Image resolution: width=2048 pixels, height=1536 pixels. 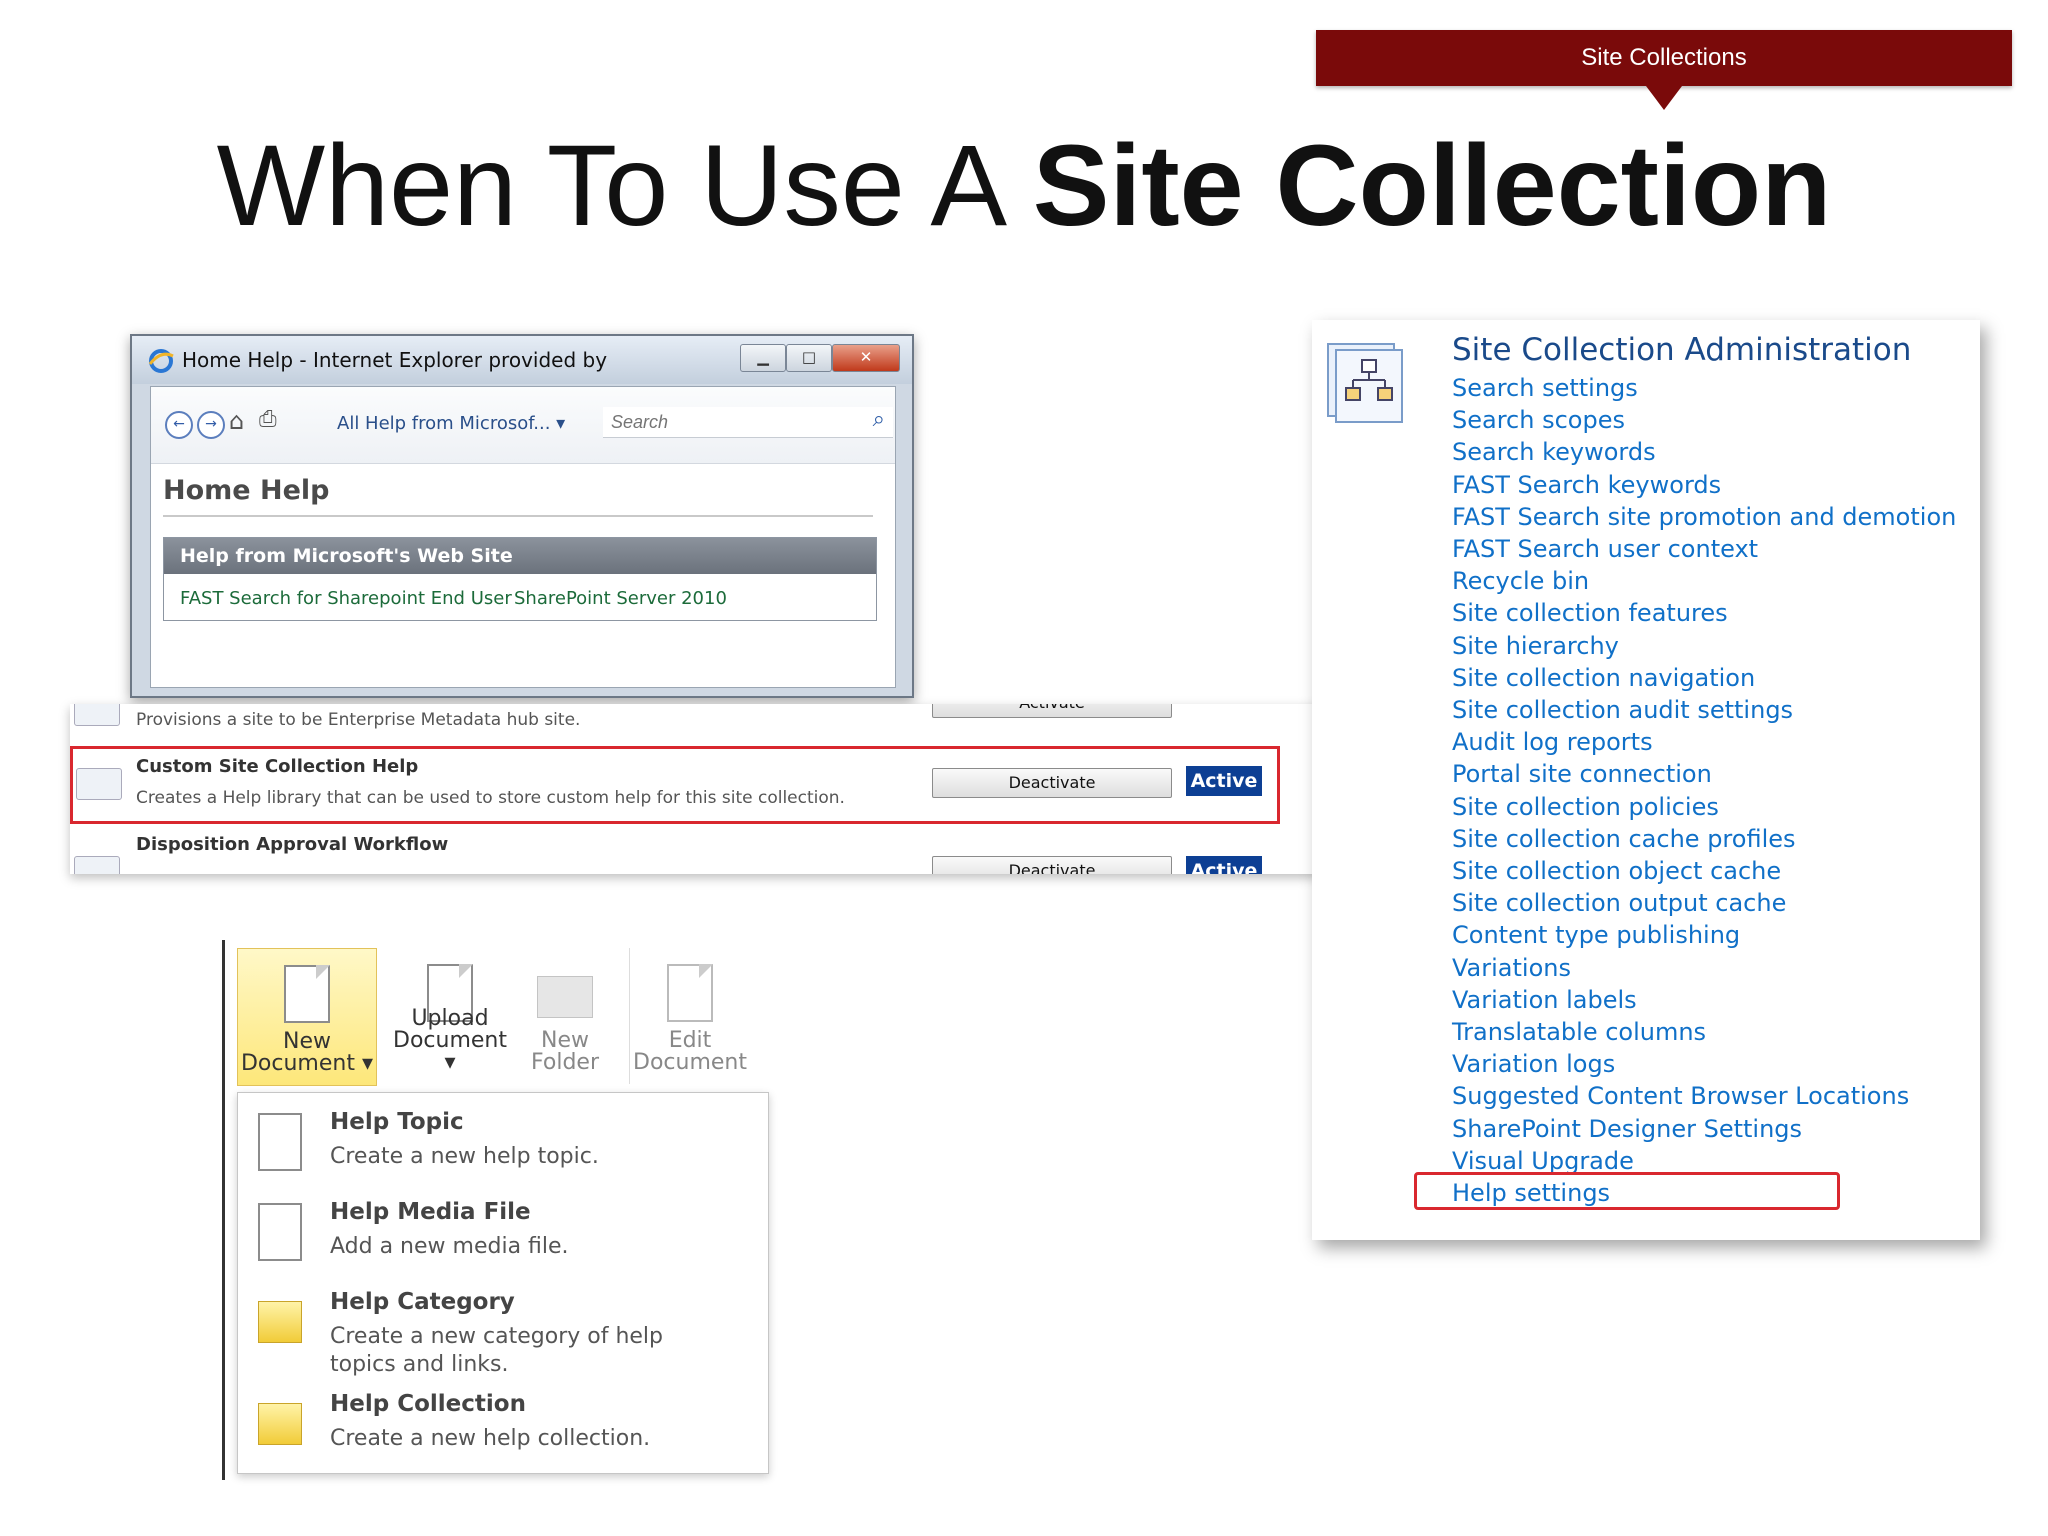 What do you see at coordinates (1704, 581) in the screenshot?
I see `admin-link: Recycle bin` at bounding box center [1704, 581].